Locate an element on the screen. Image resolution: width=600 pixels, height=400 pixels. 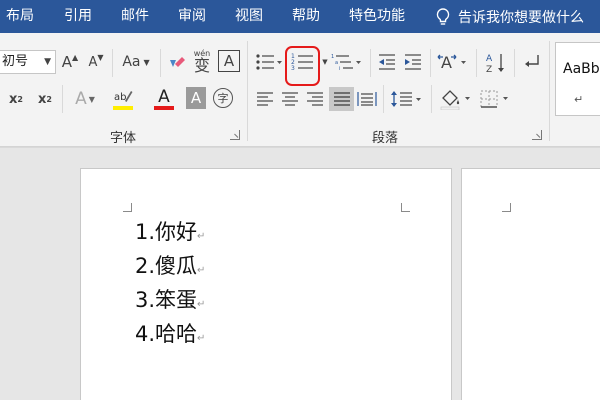
list-item: 3.笨蛋↵ is located at coordinates (170, 299).